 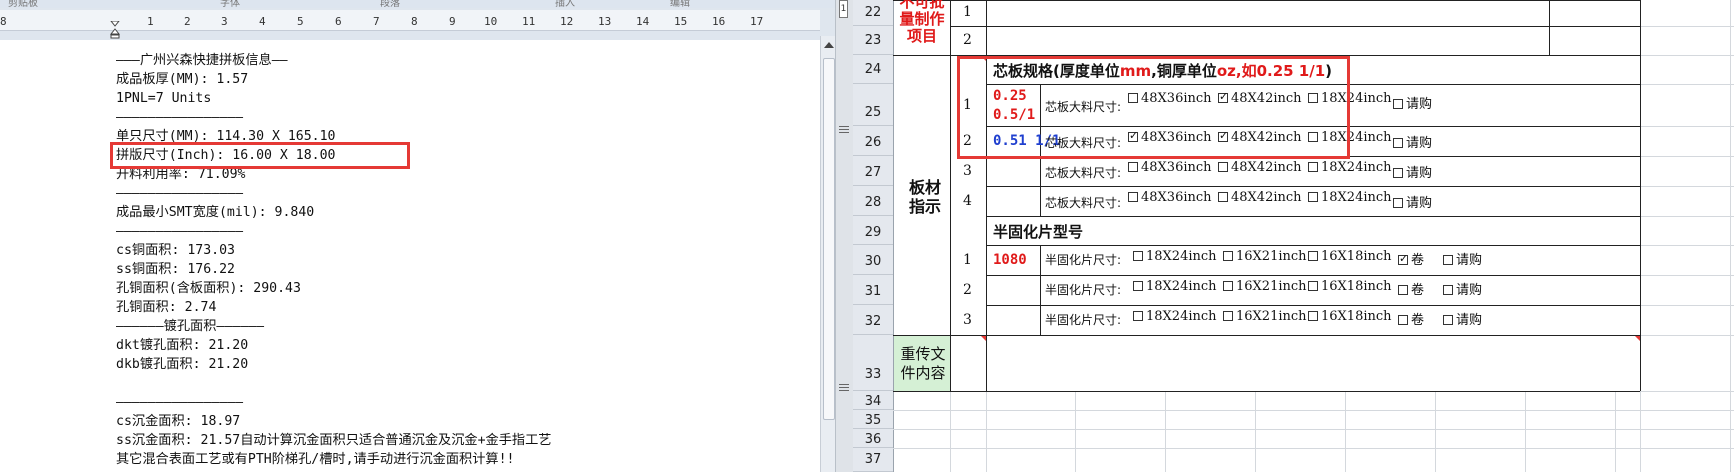 I want to click on ribbon-group-insert: 插入, so click(x=565, y=4).